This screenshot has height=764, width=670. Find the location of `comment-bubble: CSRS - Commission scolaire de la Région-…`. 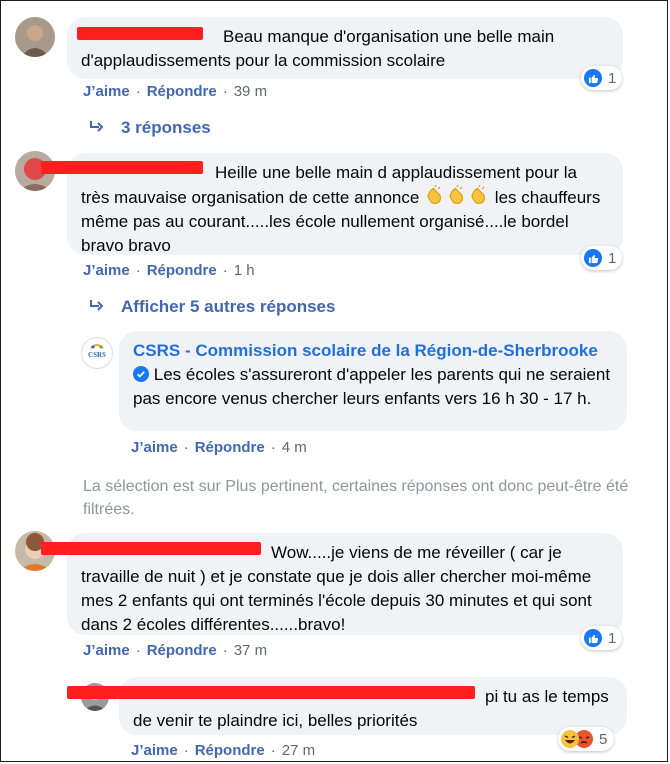

comment-bubble: CSRS - Commission scolaire de la Région-… is located at coordinates (373, 381).